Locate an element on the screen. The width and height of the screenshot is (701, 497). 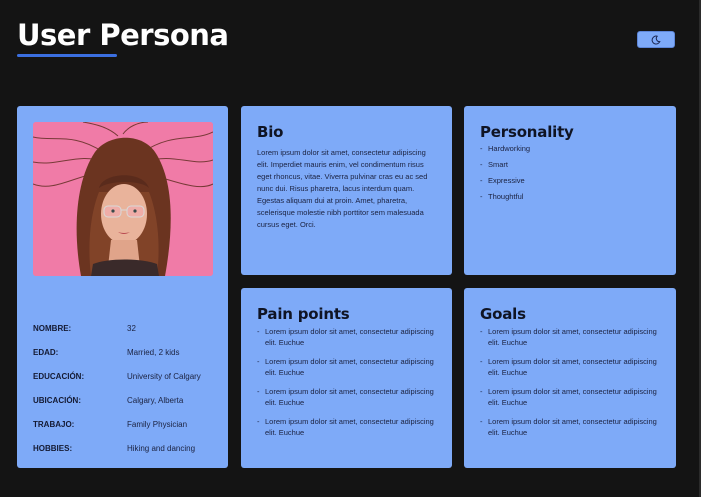
pain-points-title: Pain points is located at coordinates (303, 314).